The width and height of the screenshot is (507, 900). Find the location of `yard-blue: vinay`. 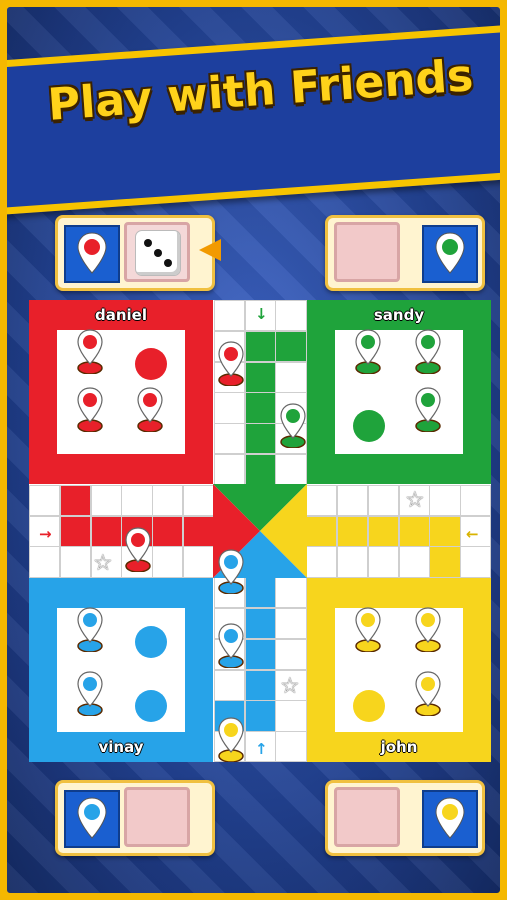

yard-blue: vinay is located at coordinates (121, 670).